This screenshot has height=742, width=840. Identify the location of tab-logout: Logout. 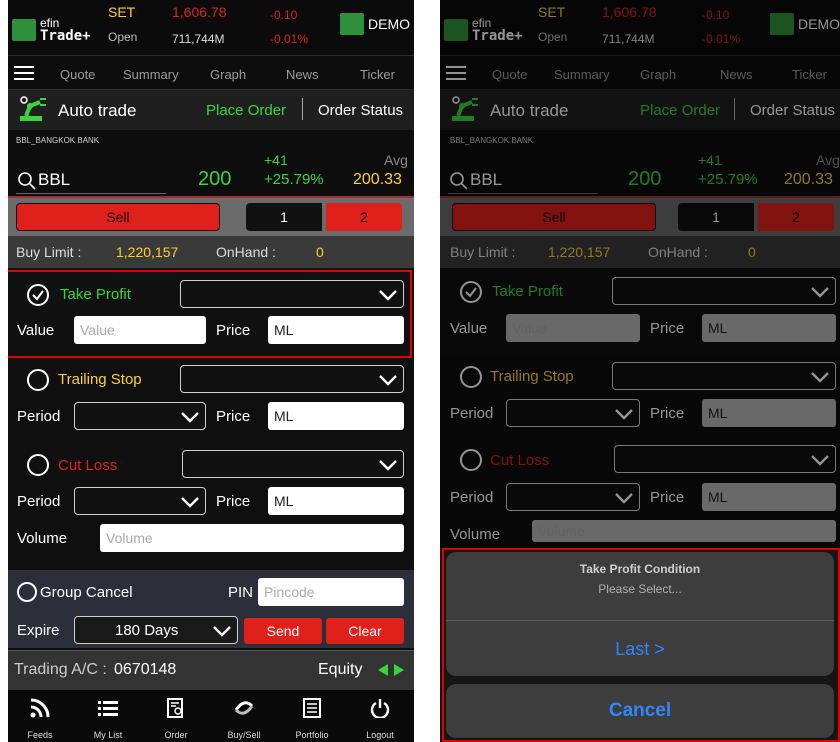
(380, 716).